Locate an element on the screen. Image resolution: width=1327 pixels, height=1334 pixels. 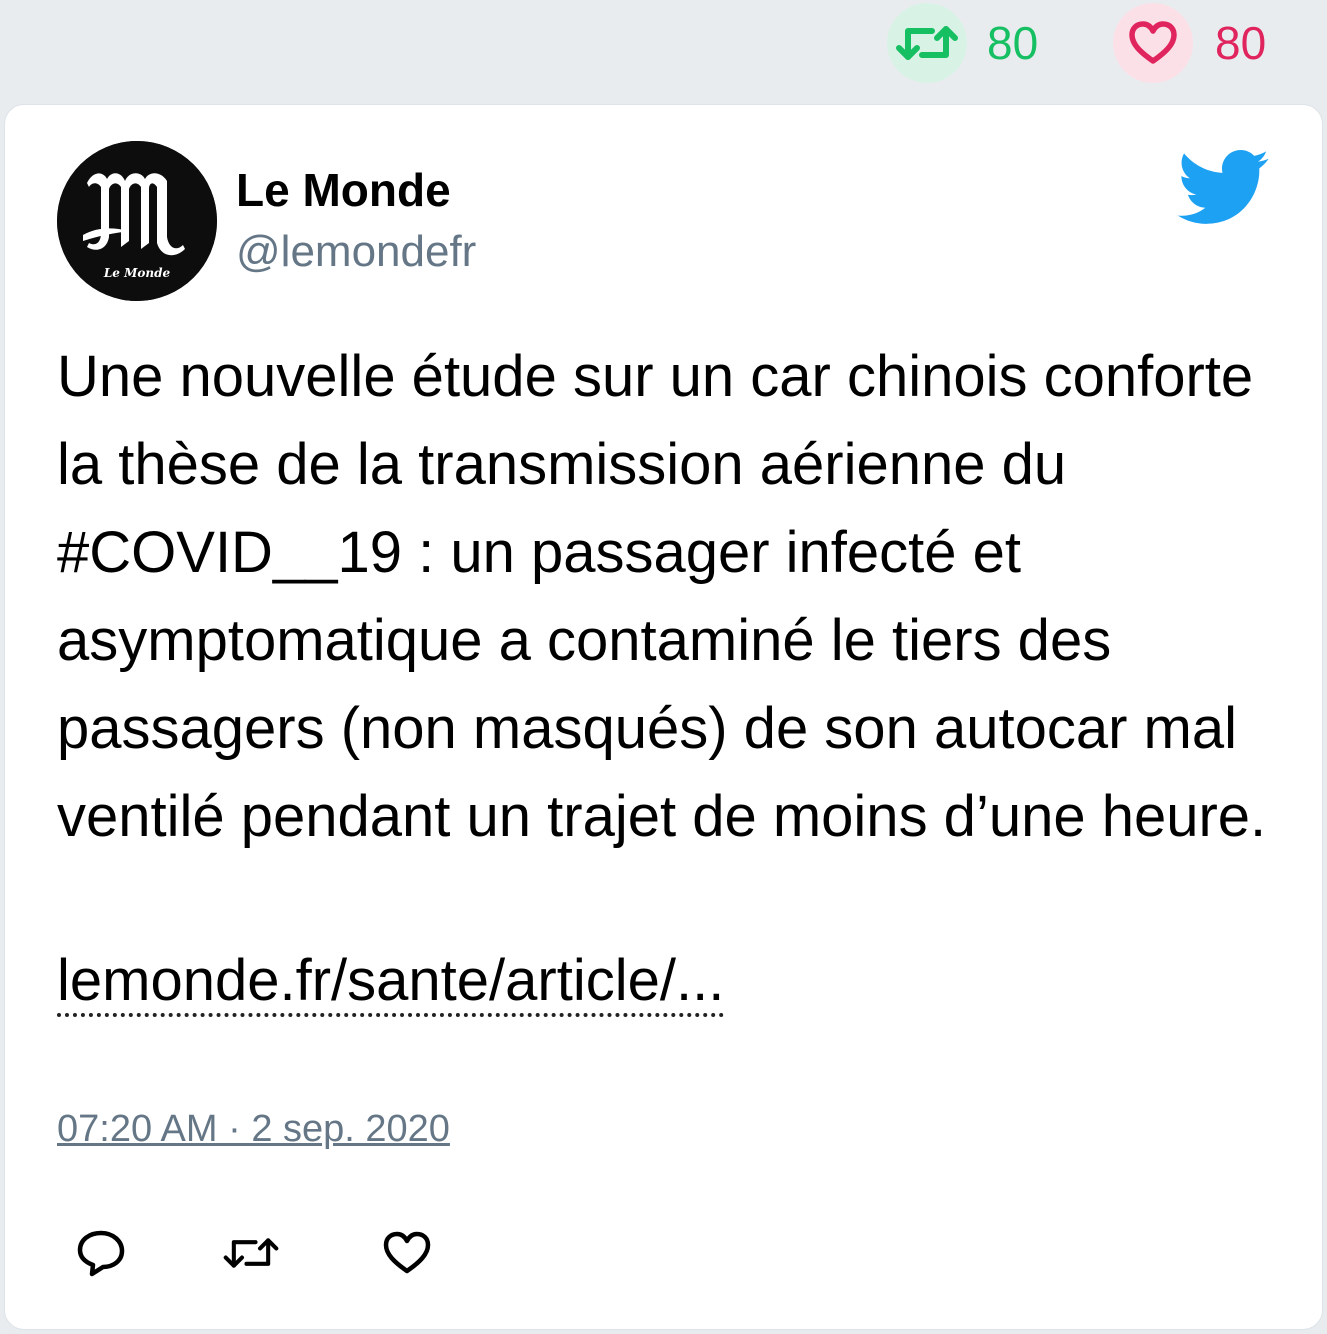
like-button is located at coordinates (407, 1253).